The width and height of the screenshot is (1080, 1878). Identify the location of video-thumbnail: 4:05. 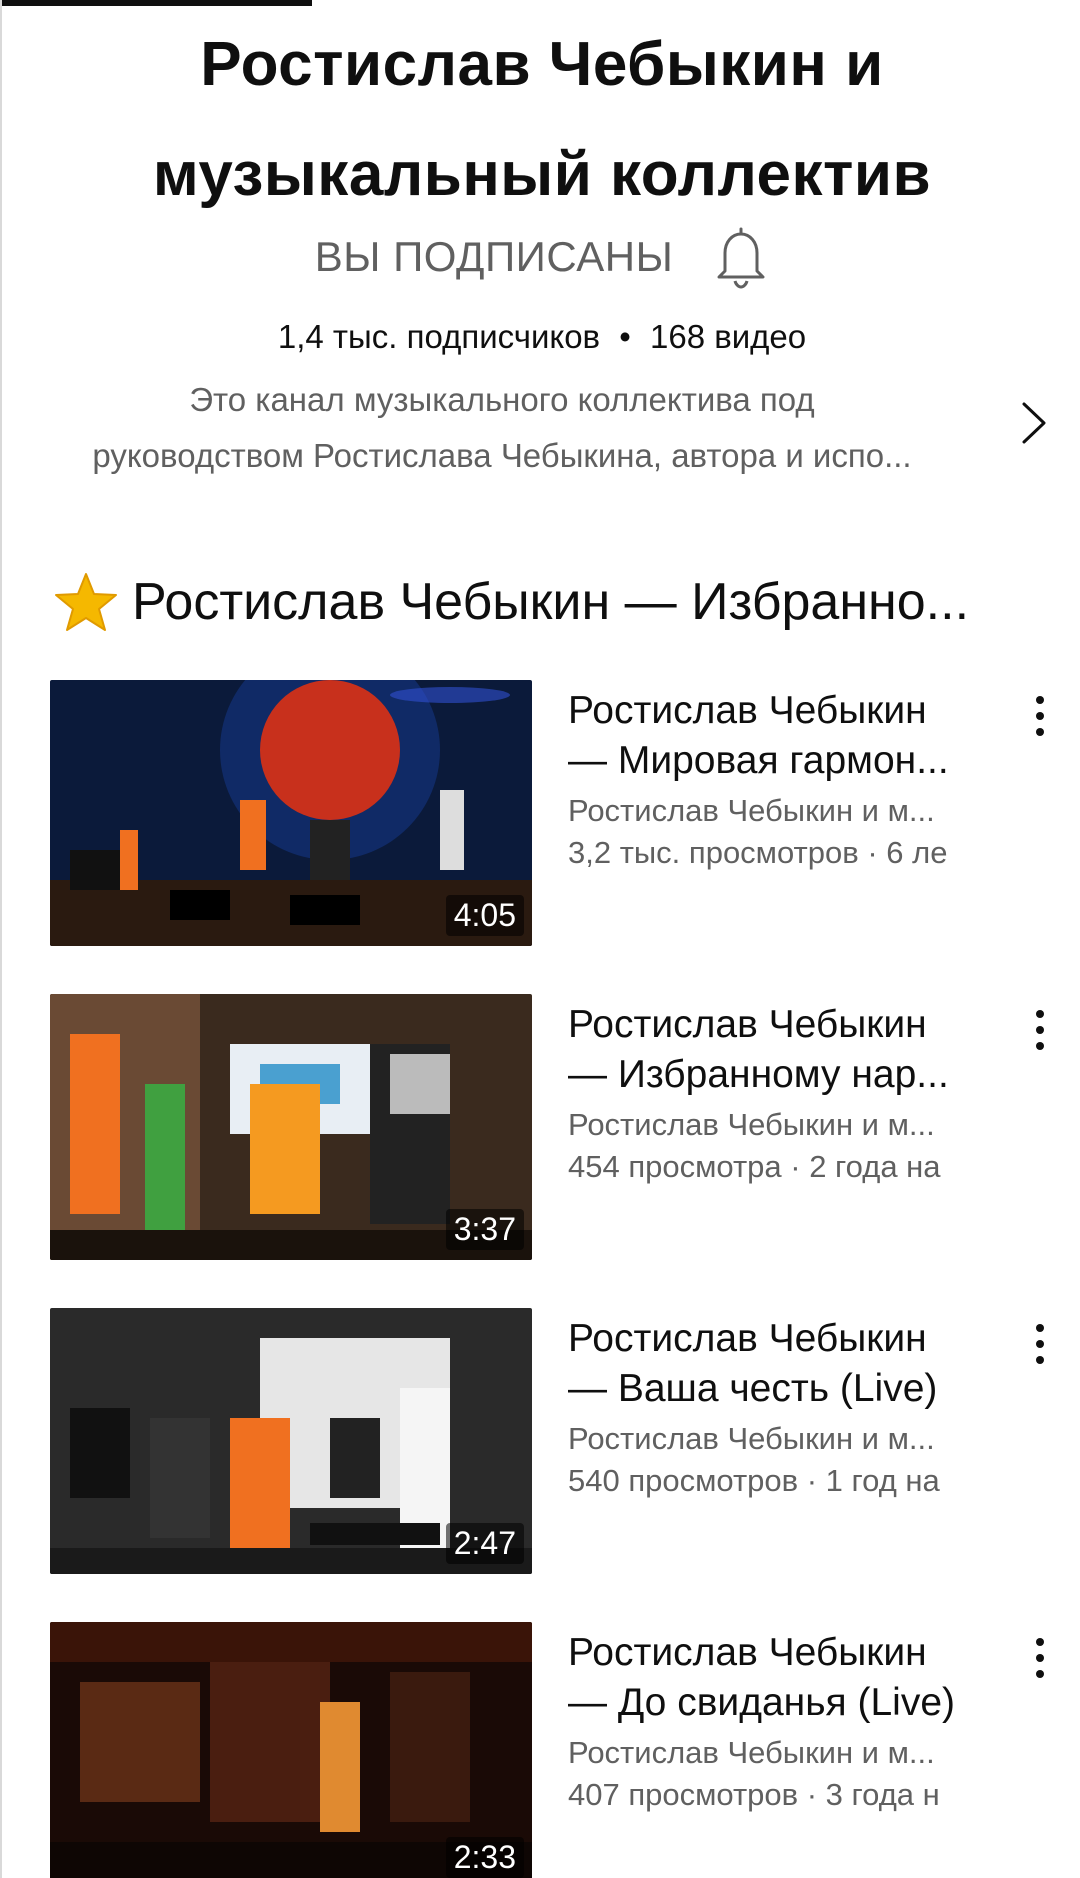
(291, 813).